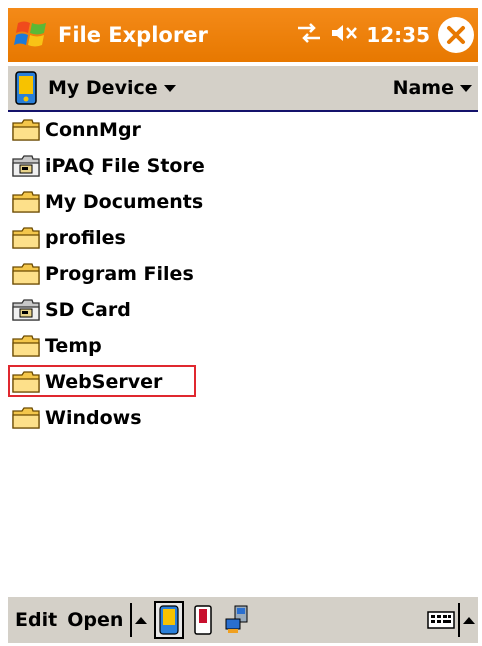 The image size is (482, 646). Describe the element at coordinates (243, 418) in the screenshot. I see `list-item: Windows` at that location.